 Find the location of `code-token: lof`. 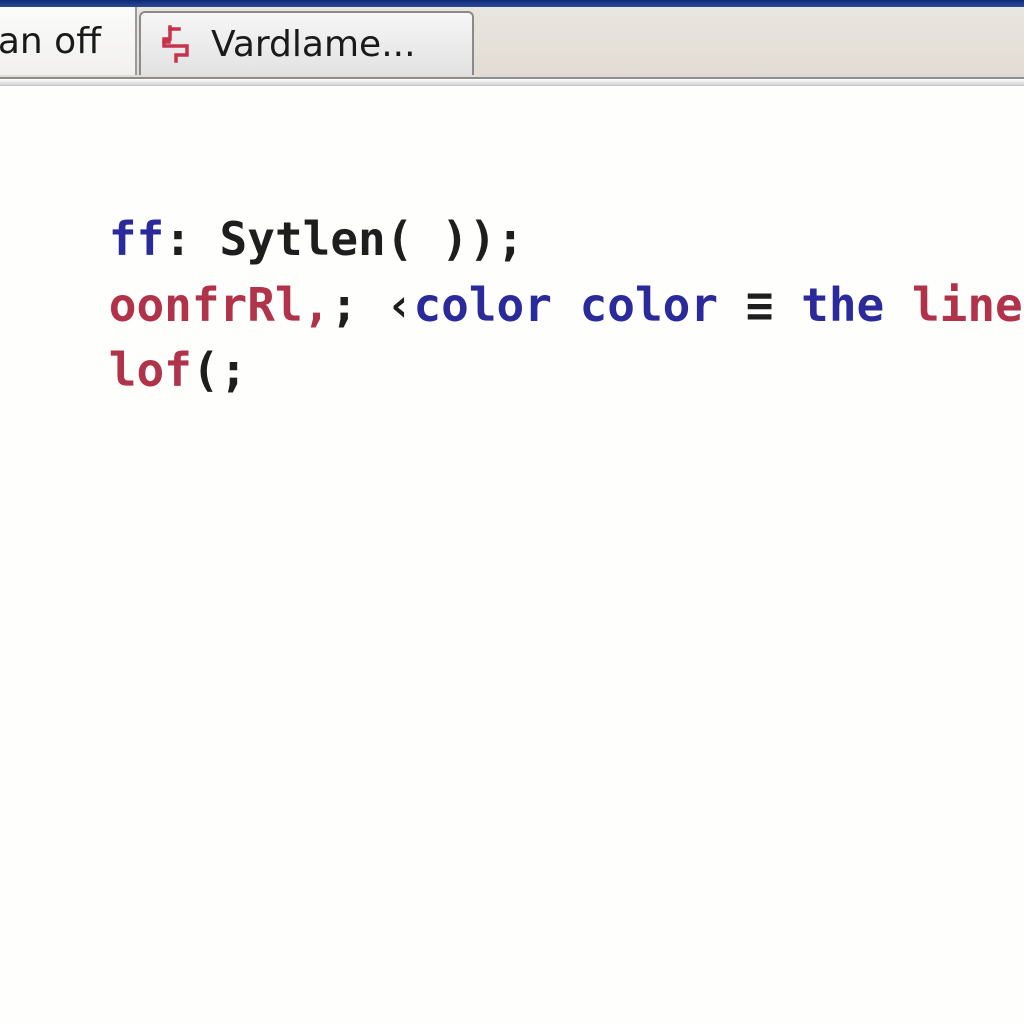

code-token: lof is located at coordinates (150, 370).